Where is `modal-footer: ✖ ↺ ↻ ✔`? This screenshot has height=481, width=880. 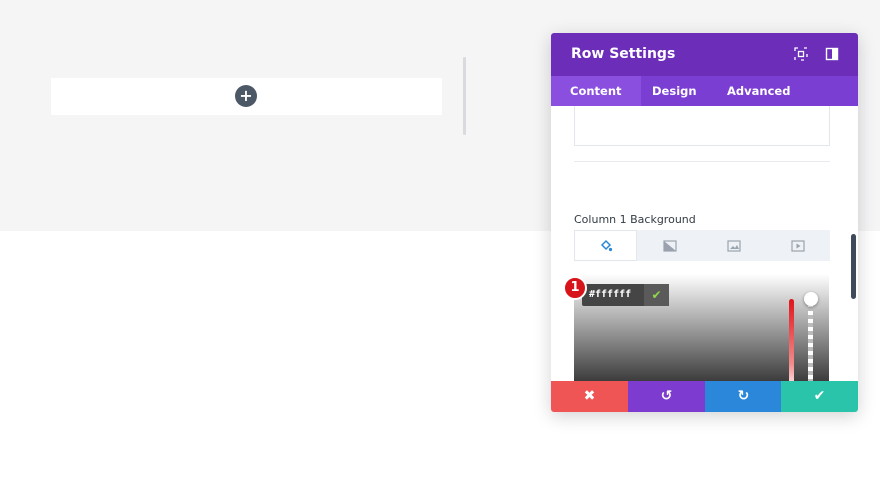 modal-footer: ✖ ↺ ↻ ✔ is located at coordinates (704, 396).